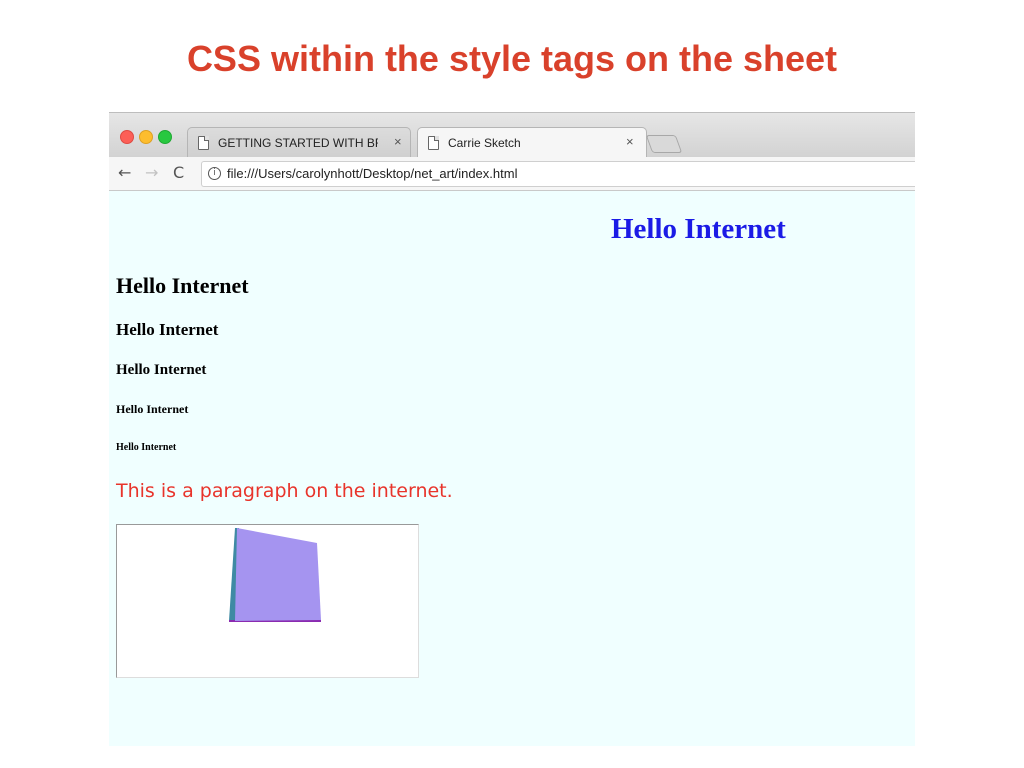 The width and height of the screenshot is (1024, 768). I want to click on tab-getting-started: GETTING STARTED WITH BRA ×, so click(299, 143).